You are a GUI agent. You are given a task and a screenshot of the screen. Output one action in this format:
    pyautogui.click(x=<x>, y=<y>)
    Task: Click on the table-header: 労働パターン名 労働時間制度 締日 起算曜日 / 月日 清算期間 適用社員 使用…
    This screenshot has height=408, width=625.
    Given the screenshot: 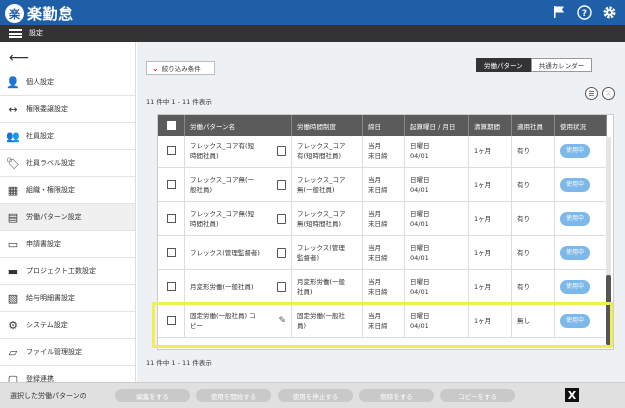 What is the action you would take?
    pyautogui.click(x=382, y=125)
    